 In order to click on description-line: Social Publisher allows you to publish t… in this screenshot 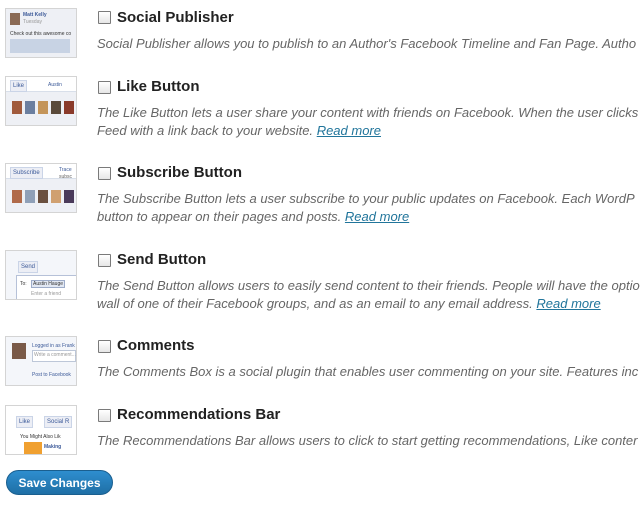, I will do `click(367, 43)`.